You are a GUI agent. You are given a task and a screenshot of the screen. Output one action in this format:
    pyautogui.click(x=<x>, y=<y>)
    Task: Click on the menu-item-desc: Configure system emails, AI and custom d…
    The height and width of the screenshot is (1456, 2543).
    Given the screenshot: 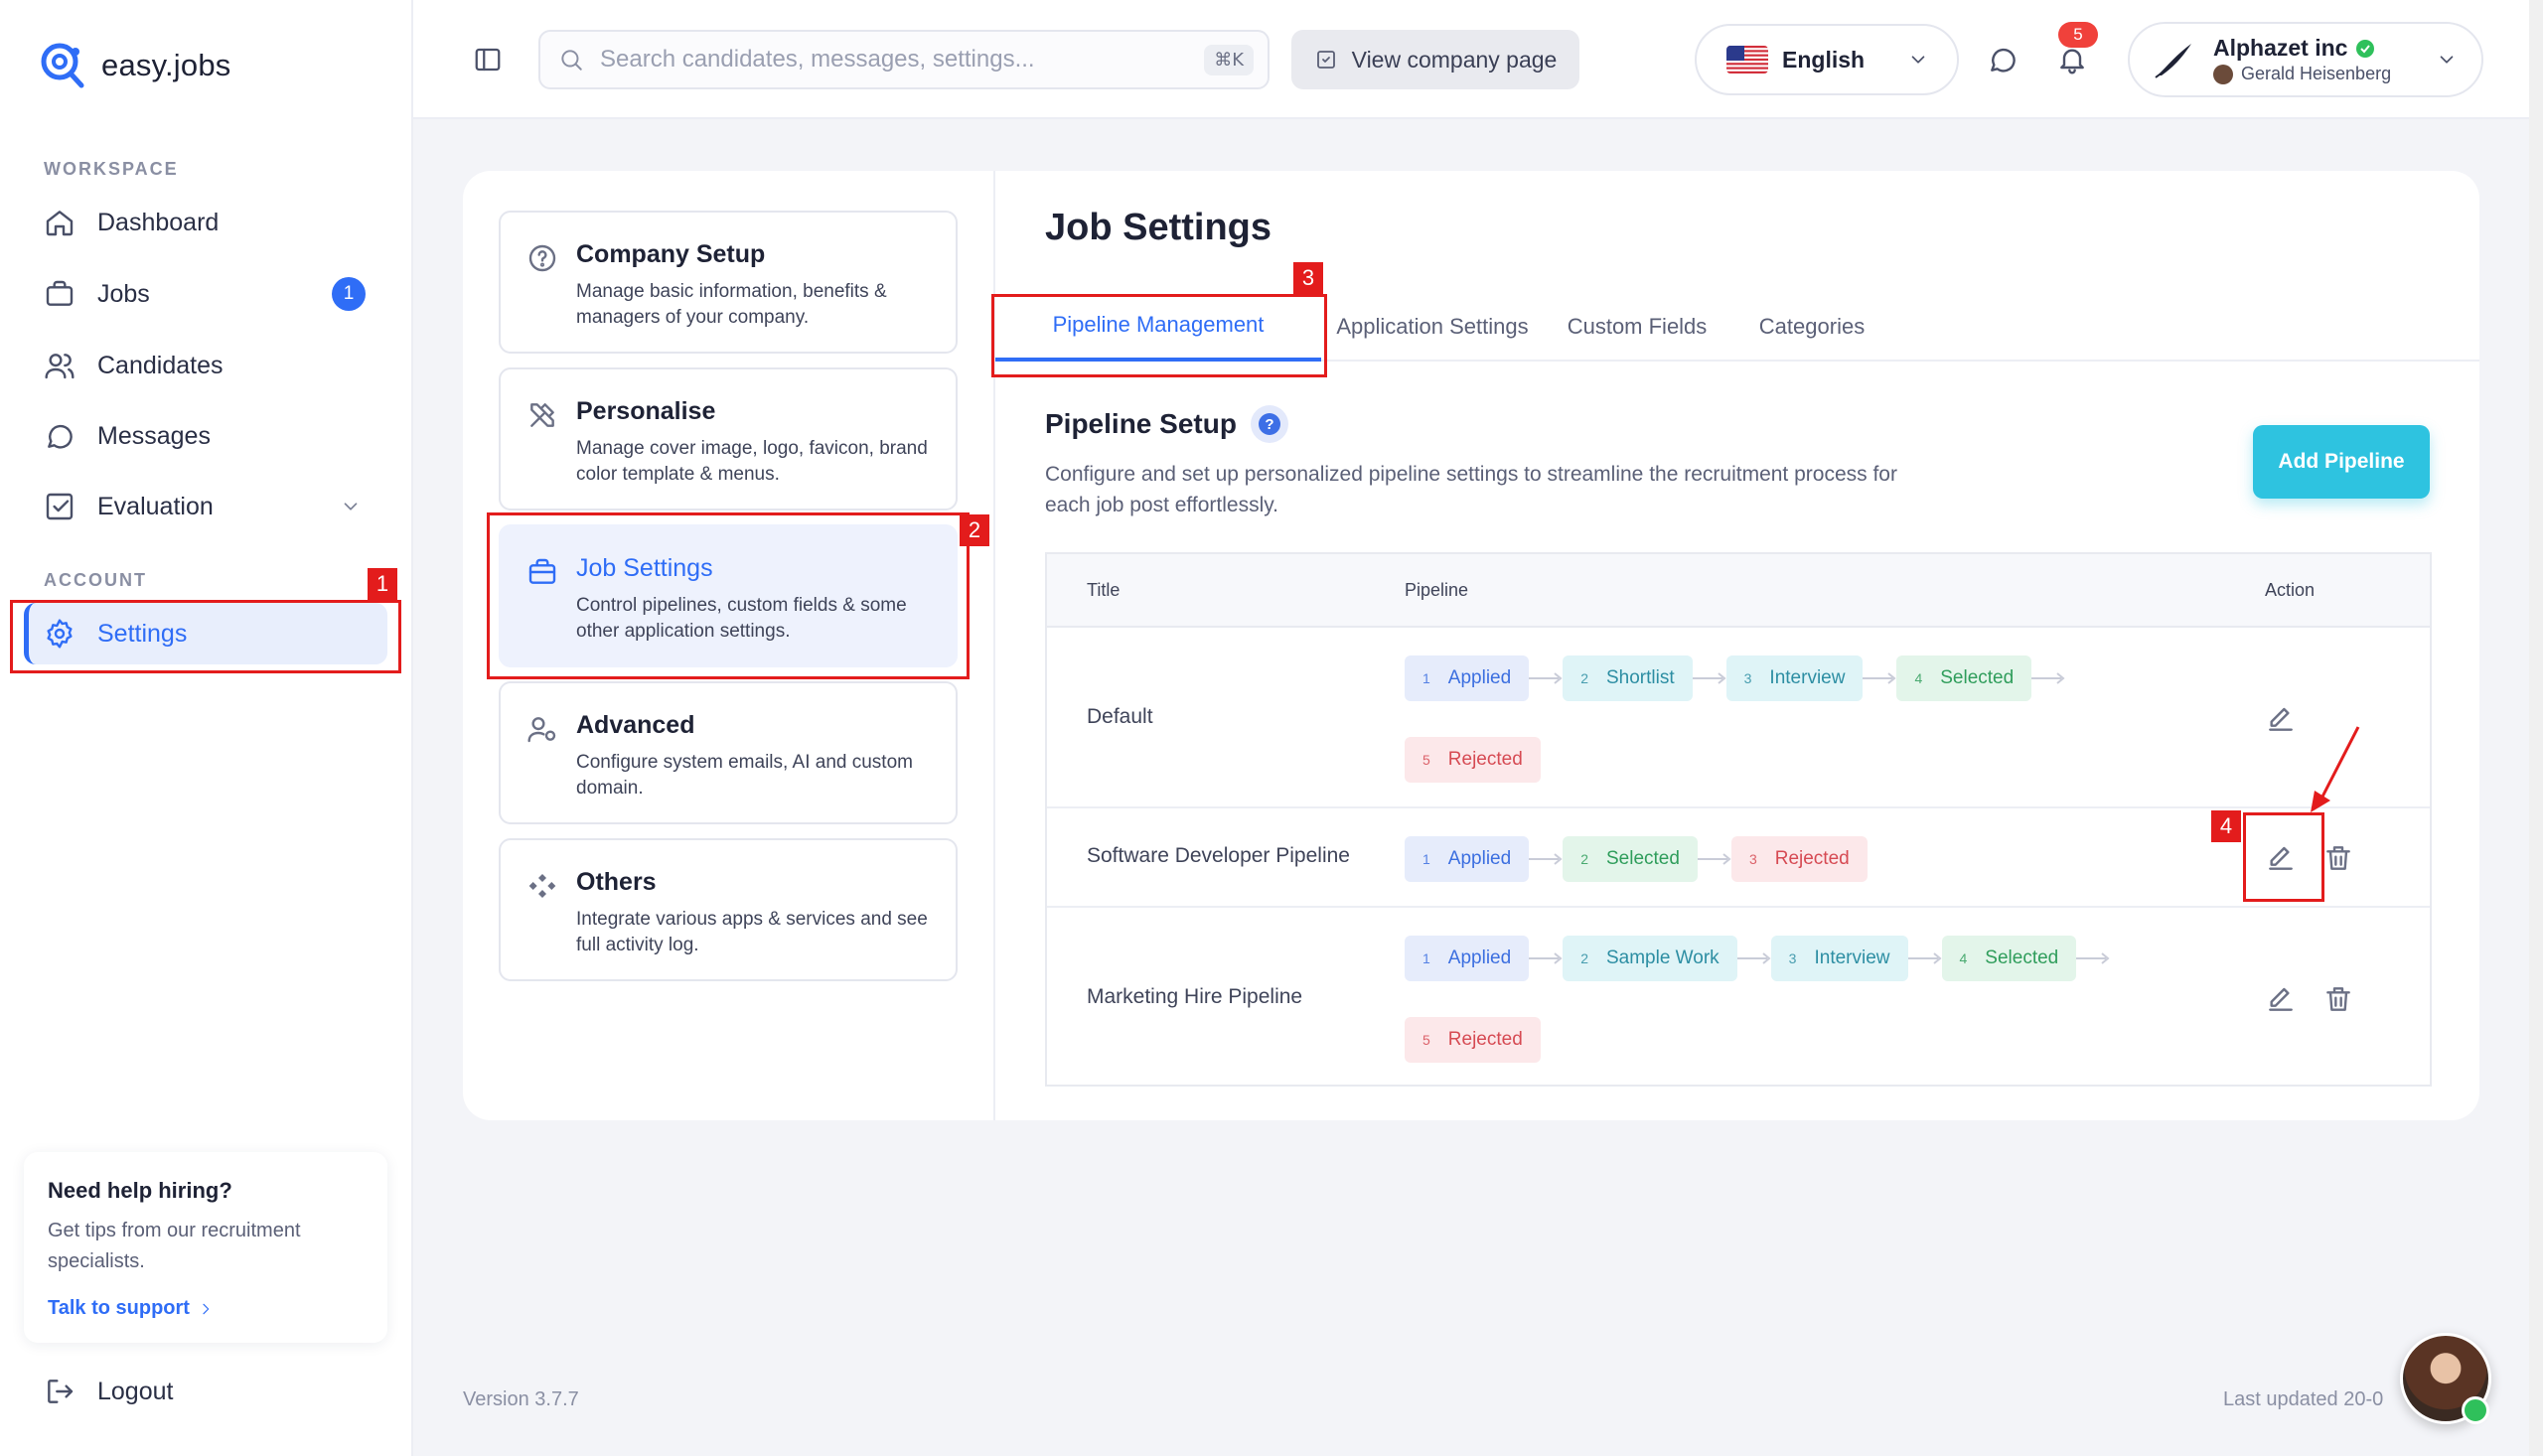 What is the action you would take?
    pyautogui.click(x=744, y=776)
    